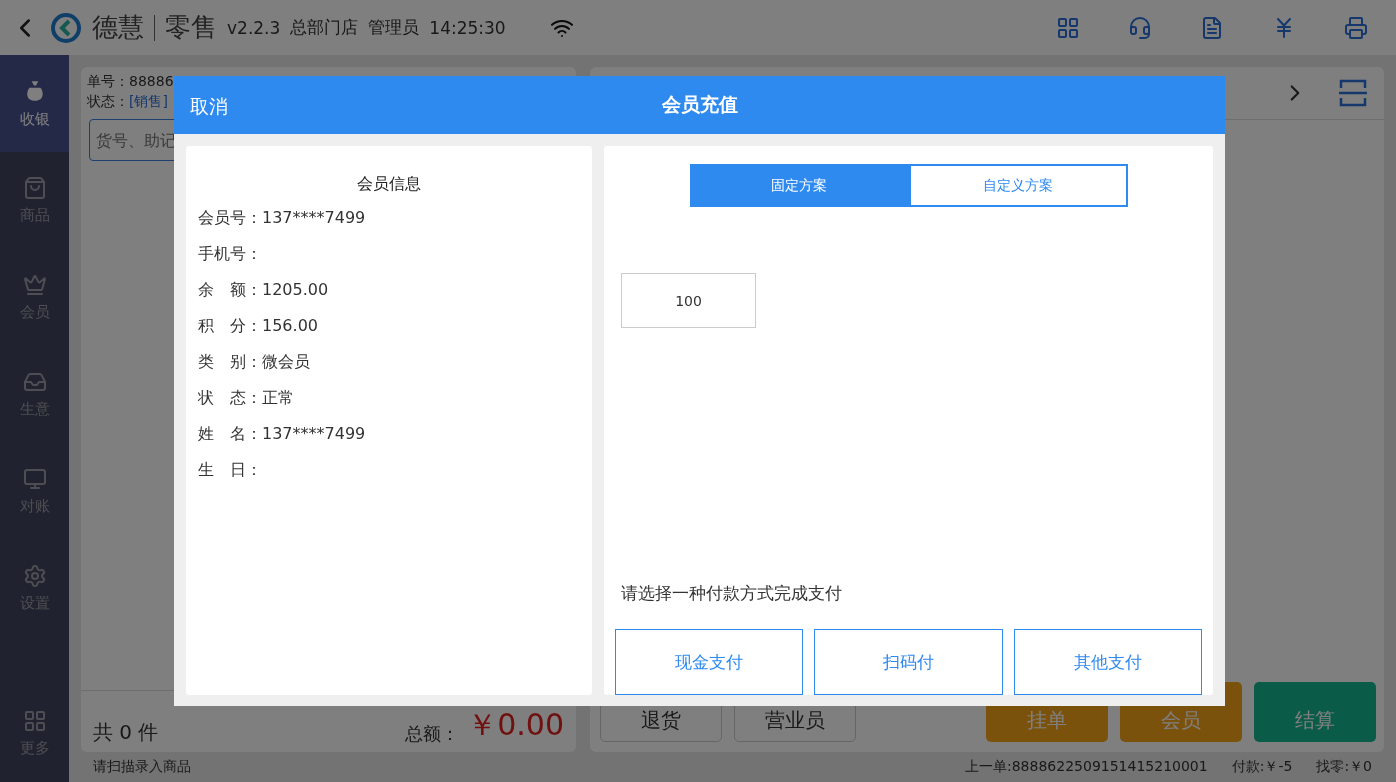 The image size is (1396, 782). Describe the element at coordinates (1262, 767) in the screenshot. I see `paid-amount: 付款:￥-5` at that location.